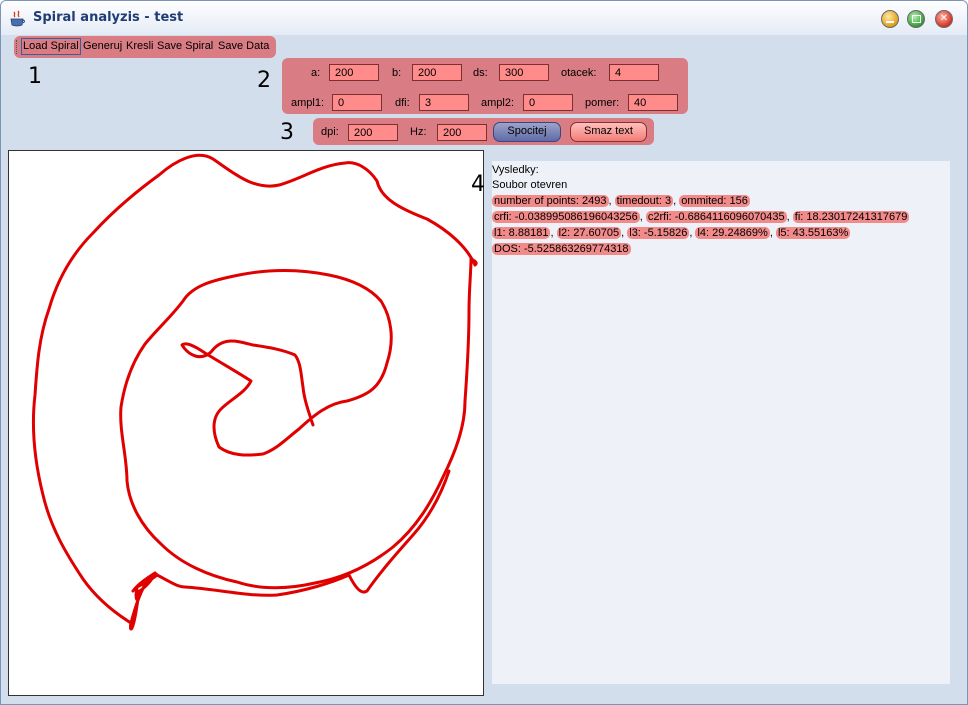 The image size is (968, 705). What do you see at coordinates (658, 233) in the screenshot?
I see `l3-value: l3: -5.15826` at bounding box center [658, 233].